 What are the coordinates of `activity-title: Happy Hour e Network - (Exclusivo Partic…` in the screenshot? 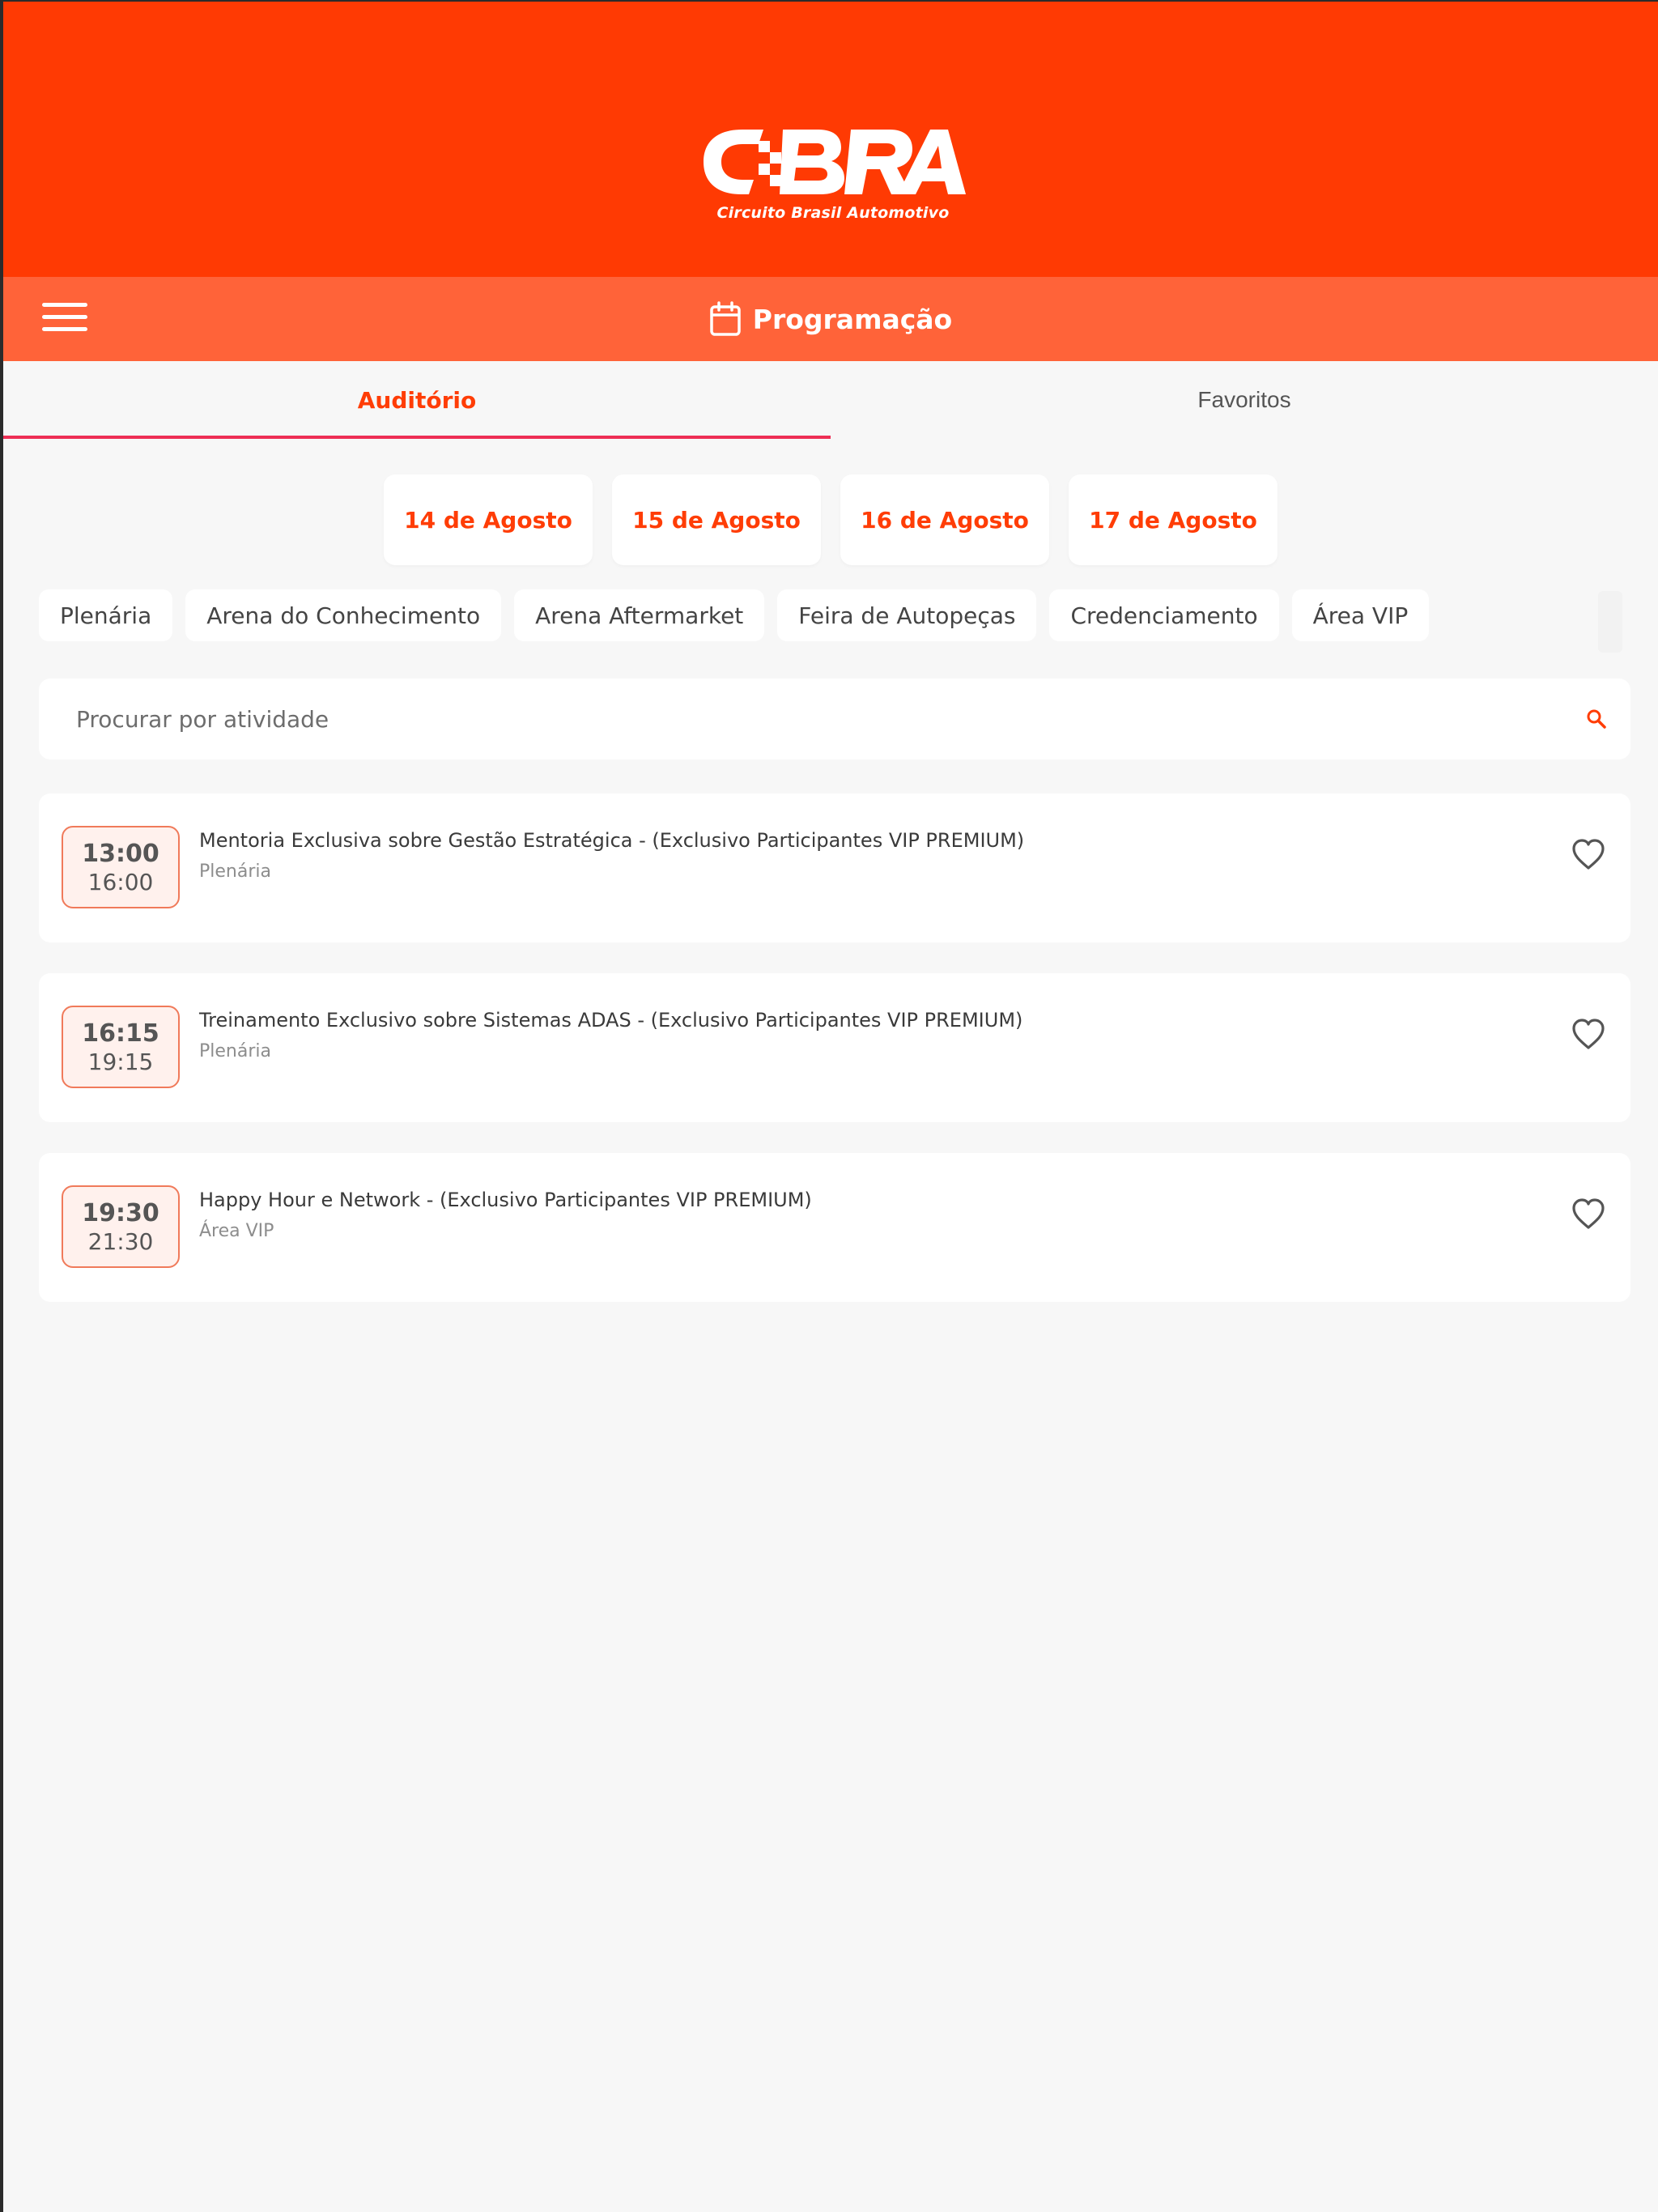 It's located at (505, 1200).